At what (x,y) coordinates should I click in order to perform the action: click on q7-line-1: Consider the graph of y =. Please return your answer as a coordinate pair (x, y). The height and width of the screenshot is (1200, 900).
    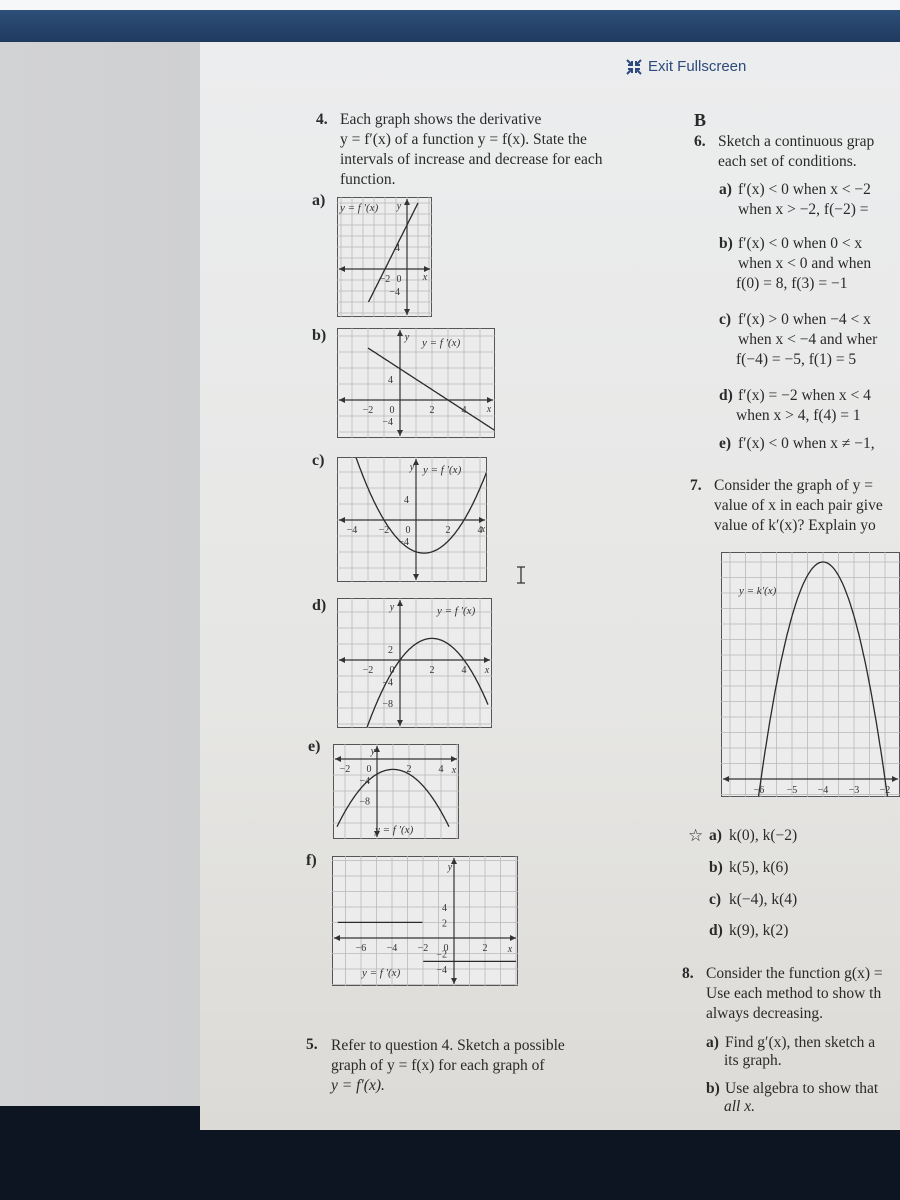
    Looking at the image, I should click on (793, 485).